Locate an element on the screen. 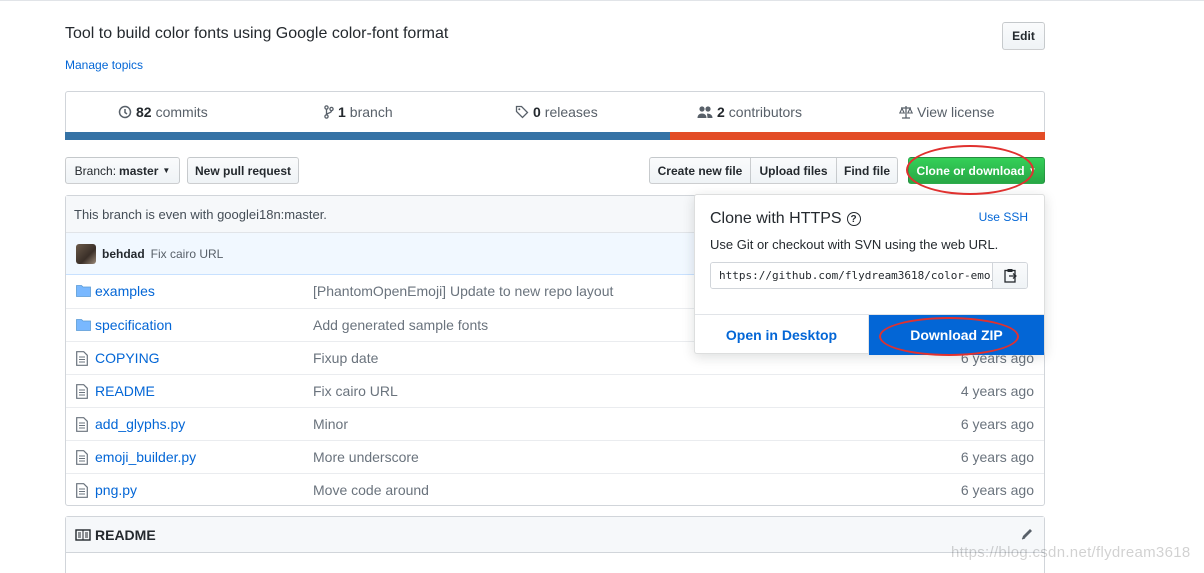 This screenshot has width=1204, height=573. tag-icon is located at coordinates (522, 112).